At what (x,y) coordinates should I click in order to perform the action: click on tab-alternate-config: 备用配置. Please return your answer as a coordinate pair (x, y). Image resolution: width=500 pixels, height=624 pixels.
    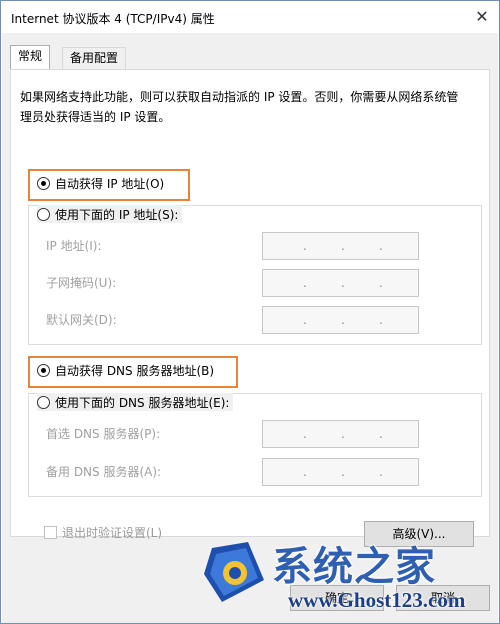
    Looking at the image, I should click on (94, 58).